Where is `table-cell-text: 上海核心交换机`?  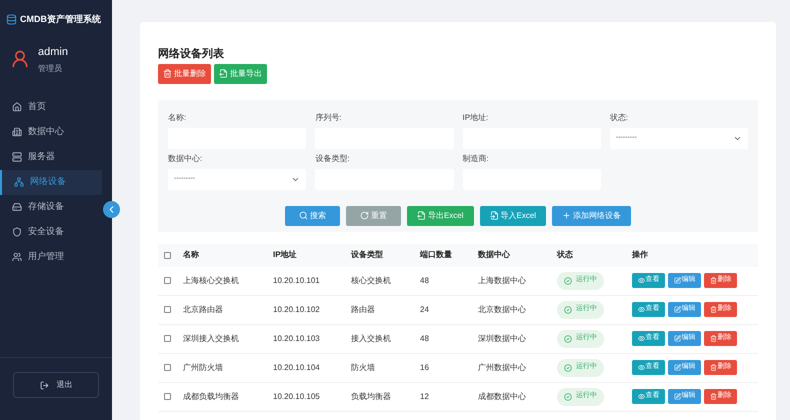 table-cell-text: 上海核心交换机 is located at coordinates (211, 280).